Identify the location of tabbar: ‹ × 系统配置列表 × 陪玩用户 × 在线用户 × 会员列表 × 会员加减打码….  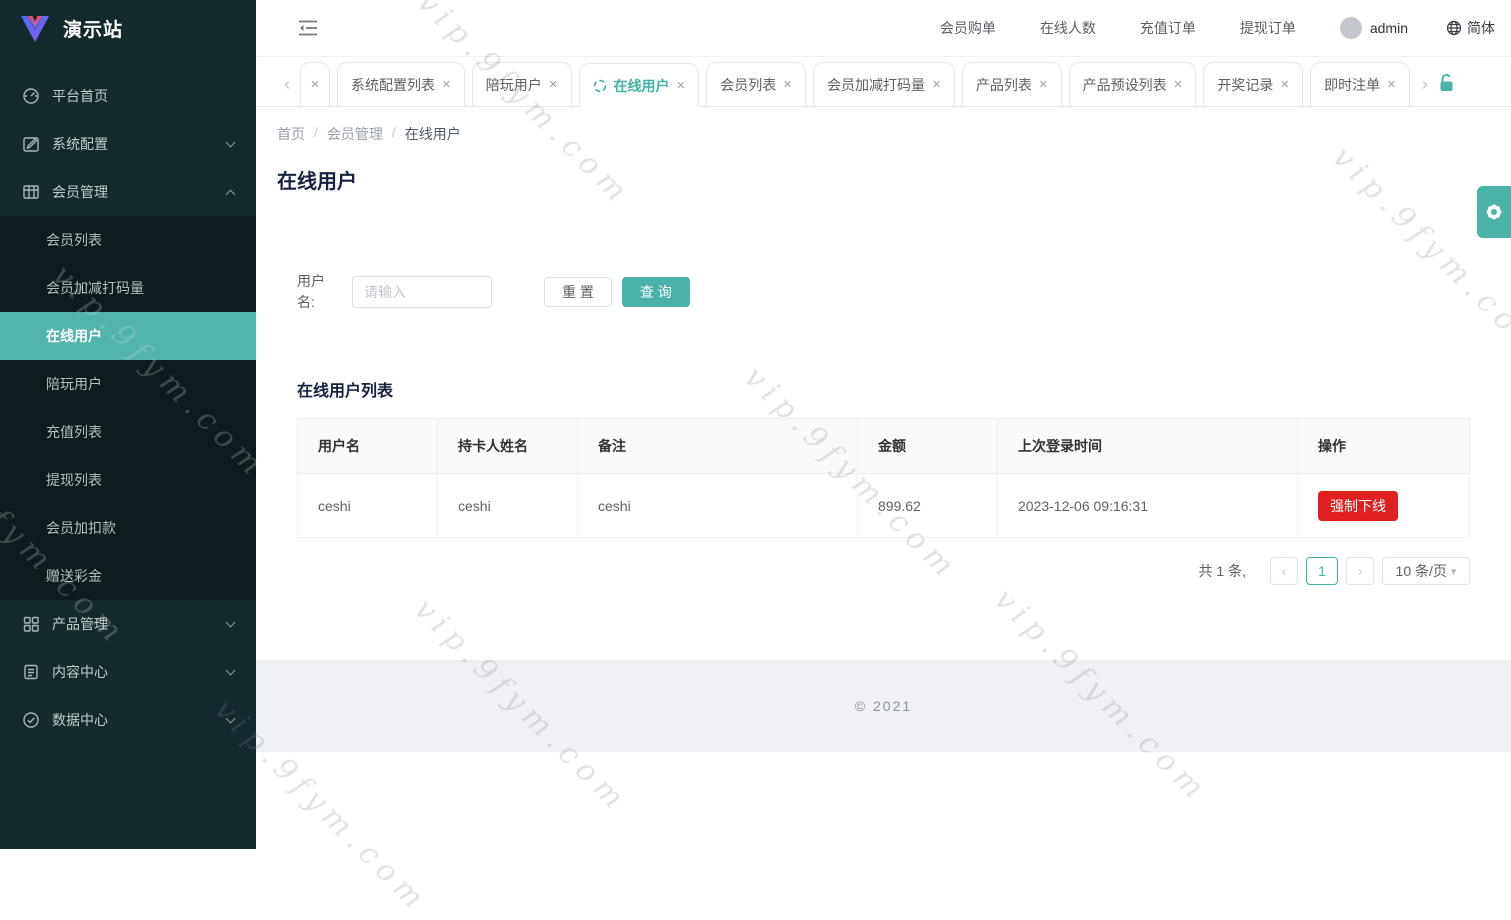
(883, 82).